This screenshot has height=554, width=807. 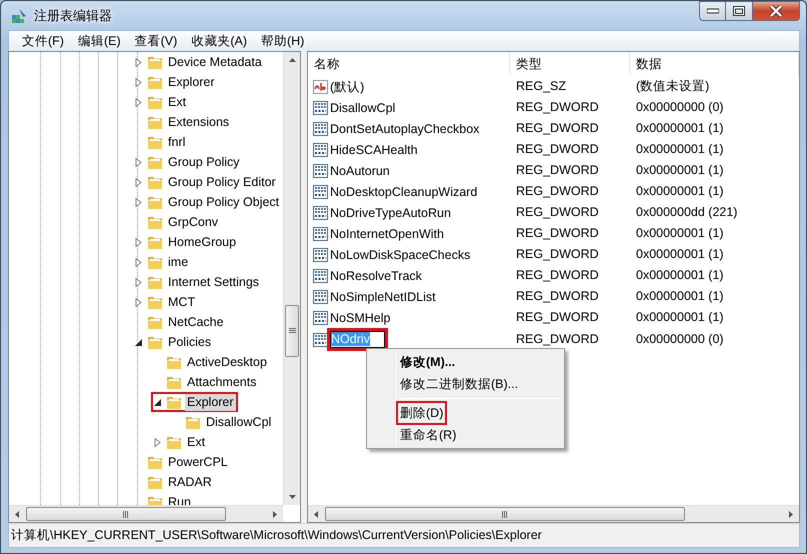 What do you see at coordinates (390, 212) in the screenshot?
I see `value-name: NoDriveTypeAutoRun` at bounding box center [390, 212].